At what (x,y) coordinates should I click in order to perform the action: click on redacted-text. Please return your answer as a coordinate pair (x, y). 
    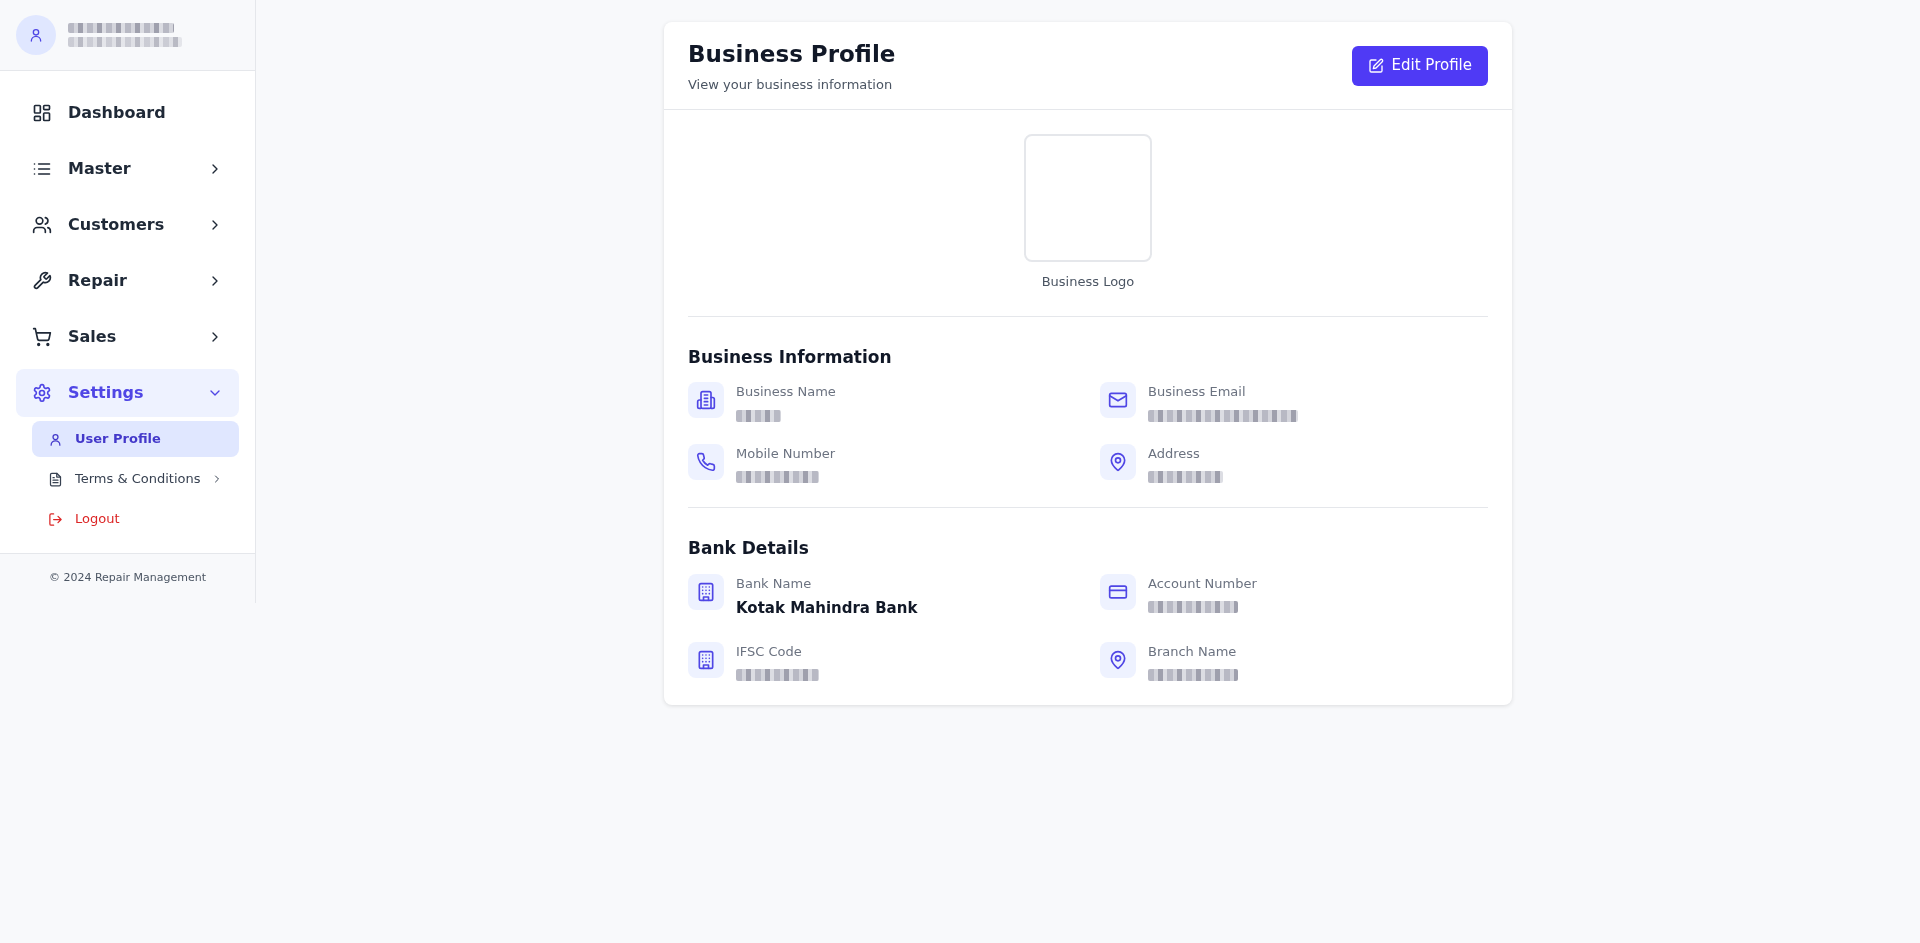
    Looking at the image, I should click on (758, 415).